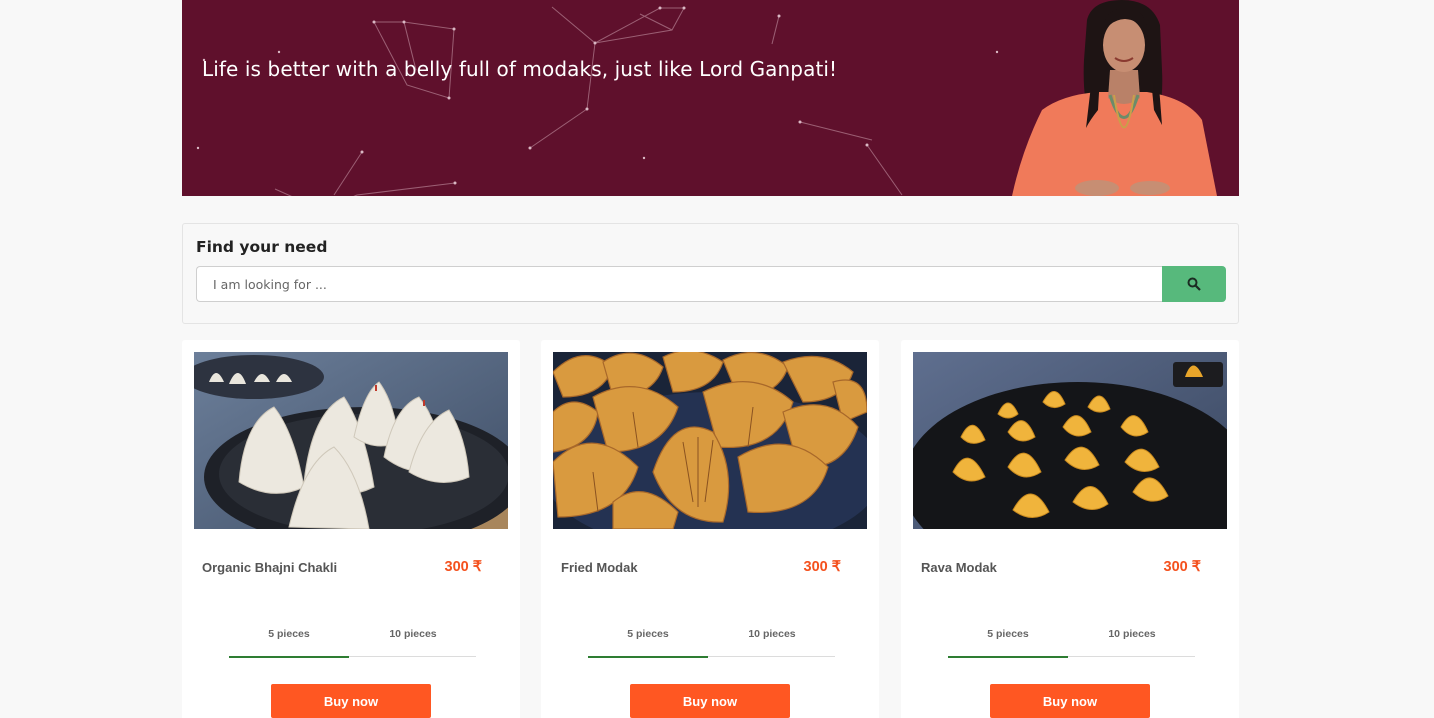 This screenshot has width=1434, height=718. Describe the element at coordinates (1114, 98) in the screenshot. I see `presenter-photo` at that location.